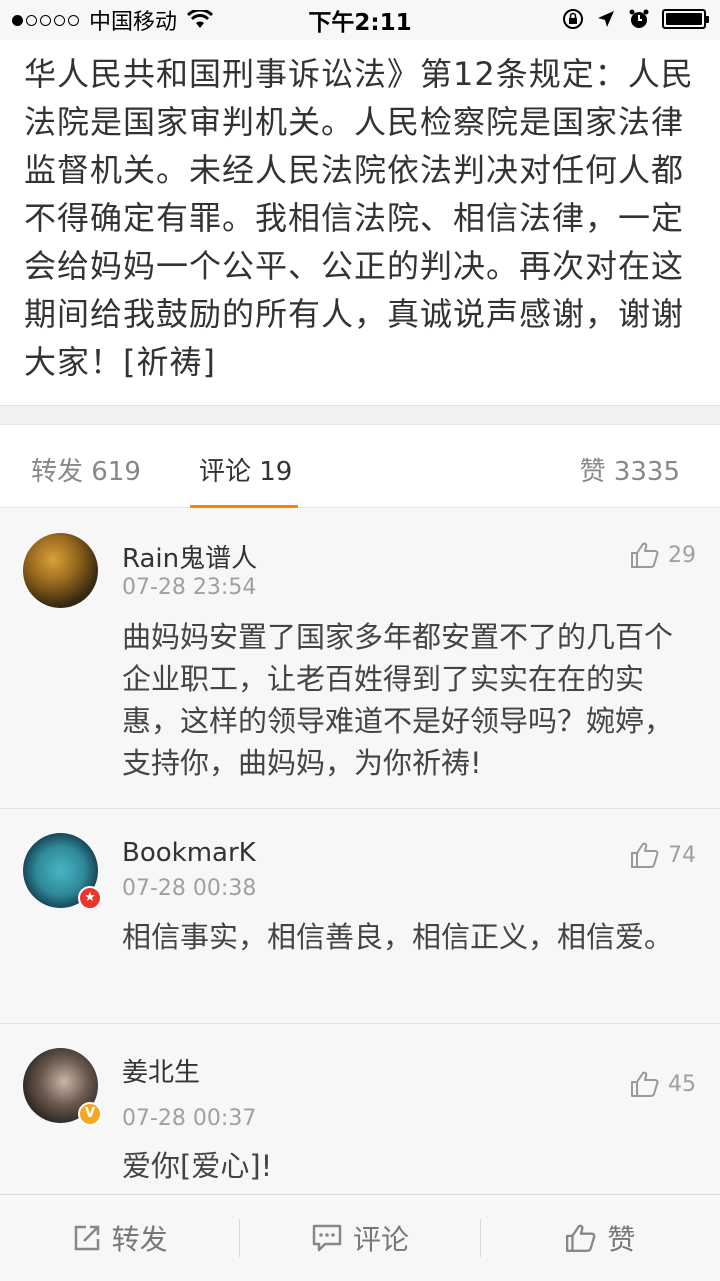  I want to click on bottom-action-bar: 转发 评论 赞, so click(360, 1237).